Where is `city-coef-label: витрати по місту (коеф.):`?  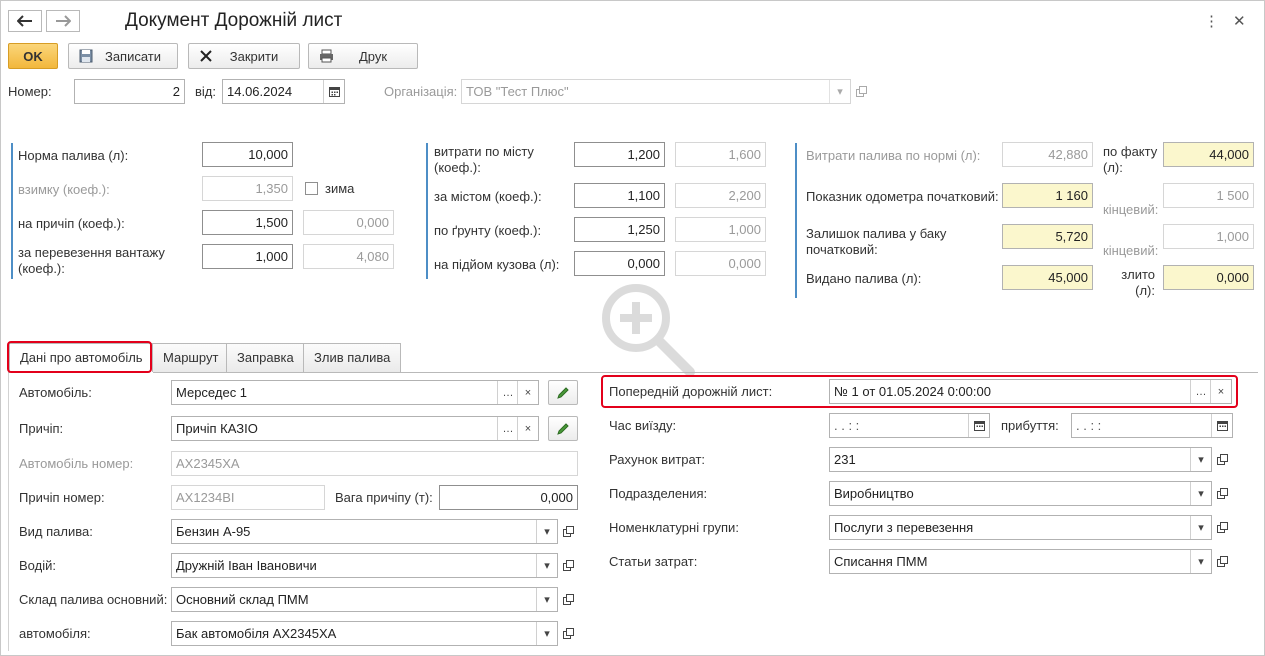 city-coef-label: витрати по місту (коеф.): is located at coordinates (484, 159).